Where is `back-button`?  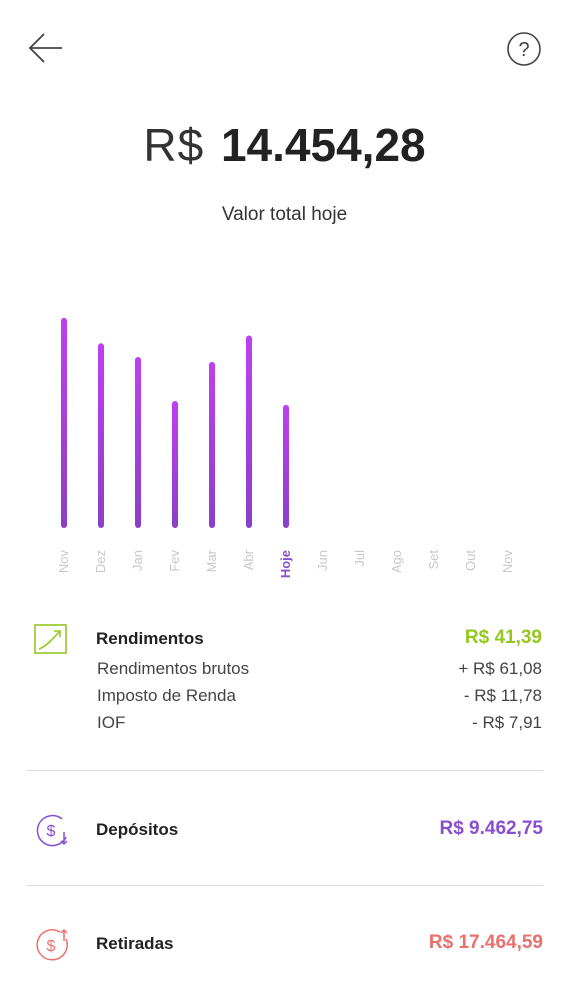
back-button is located at coordinates (46, 48).